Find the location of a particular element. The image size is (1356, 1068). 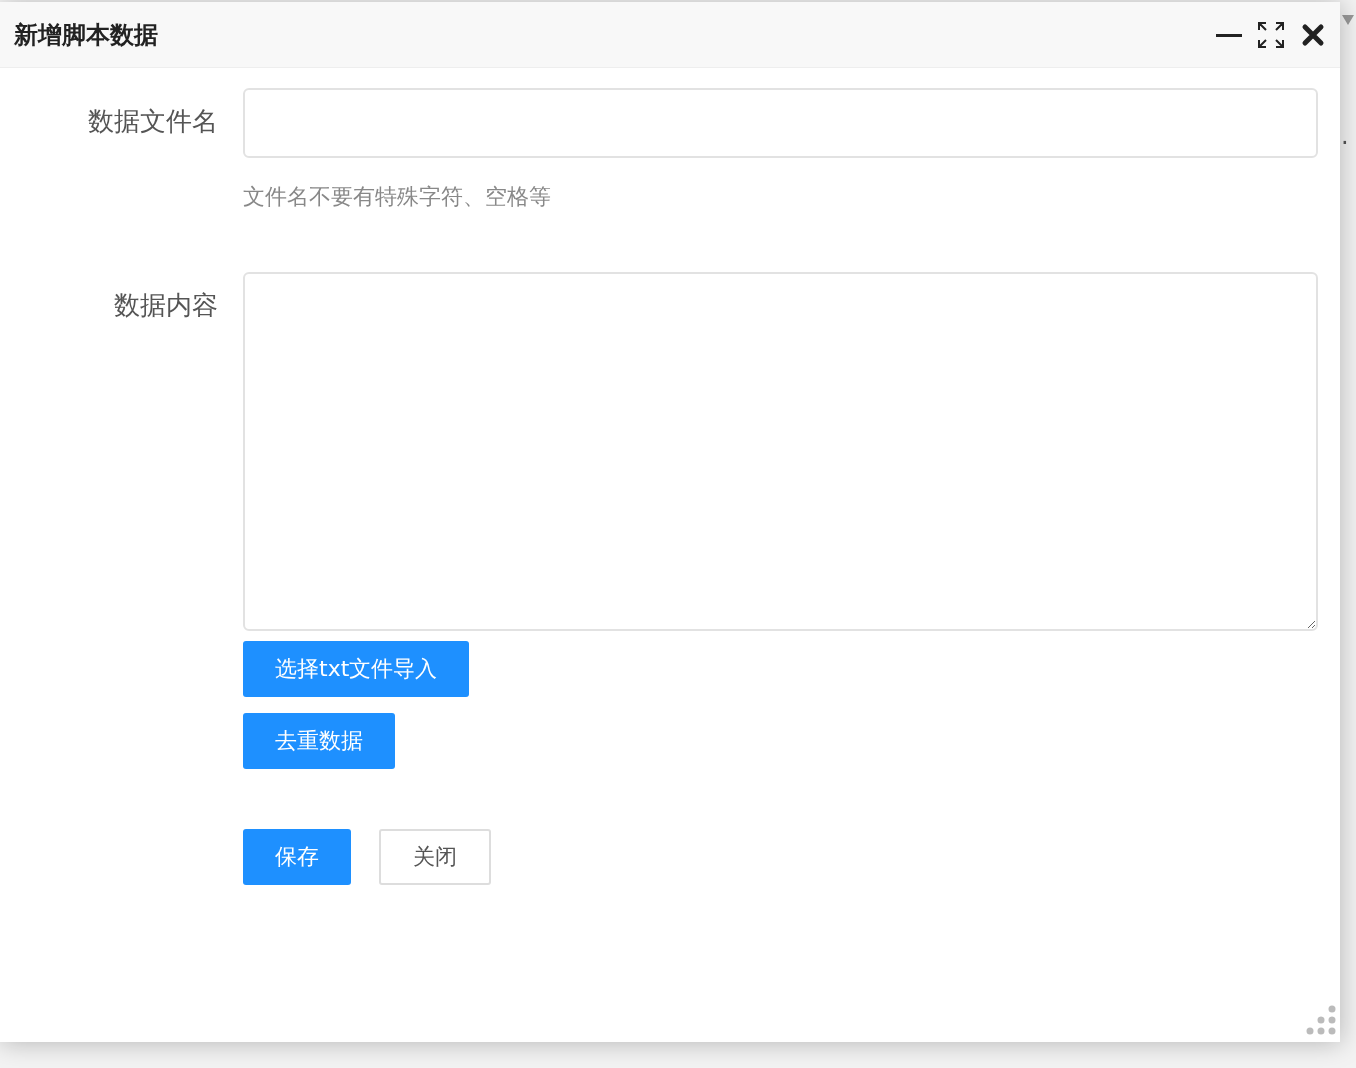

background-text: . is located at coordinates (1345, 136).